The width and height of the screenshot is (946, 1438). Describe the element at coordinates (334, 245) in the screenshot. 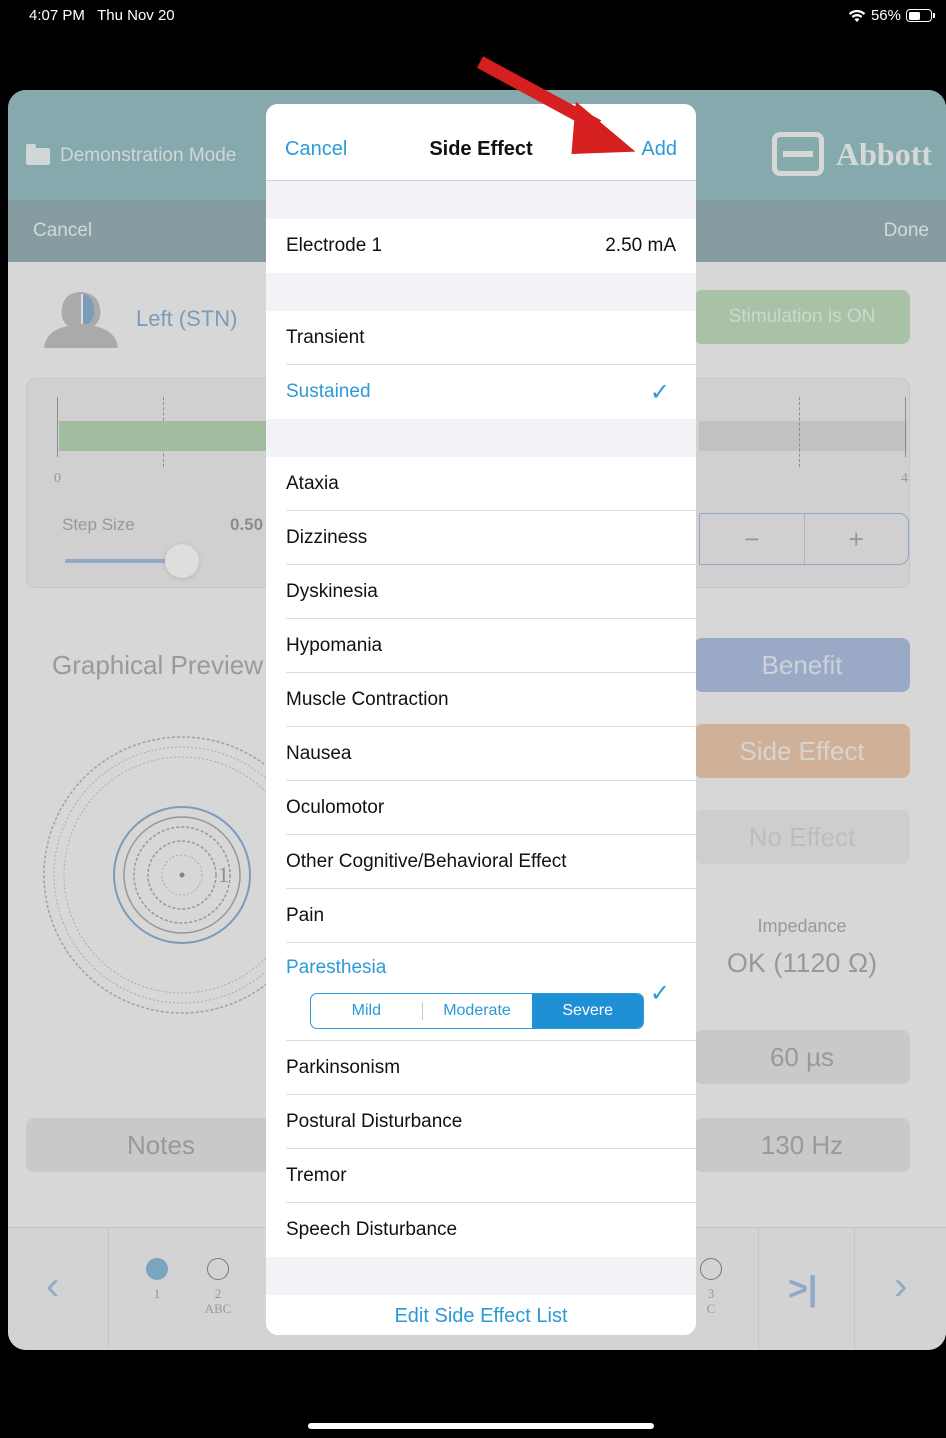

I see `electrode-label: Electrode 1` at that location.